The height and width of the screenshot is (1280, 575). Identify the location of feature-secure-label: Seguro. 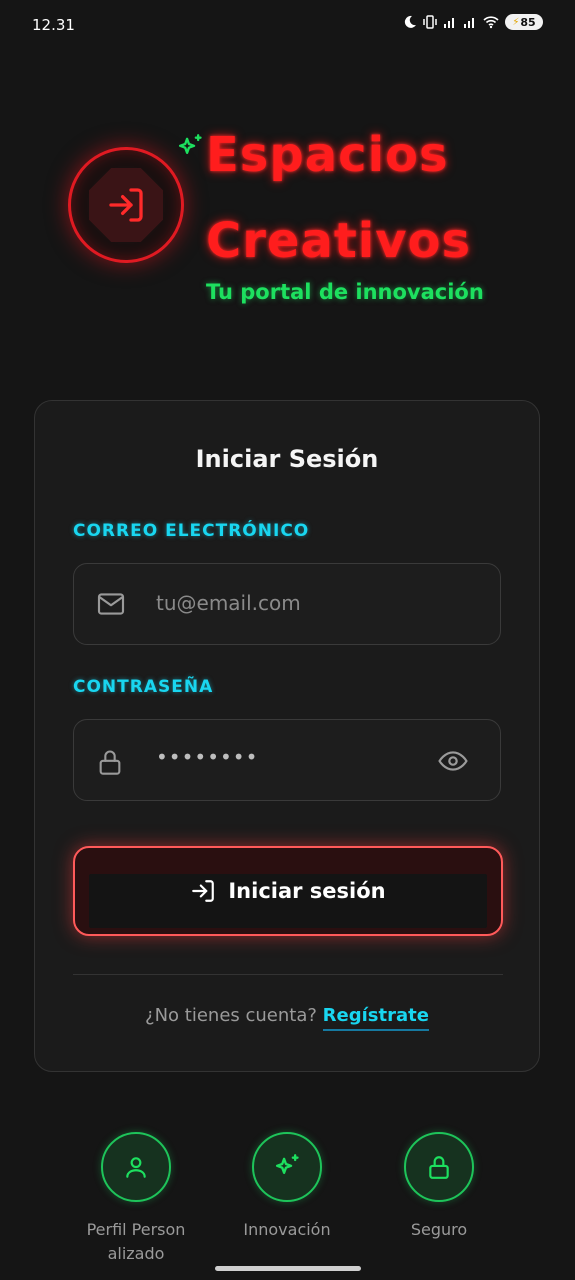
(439, 1229).